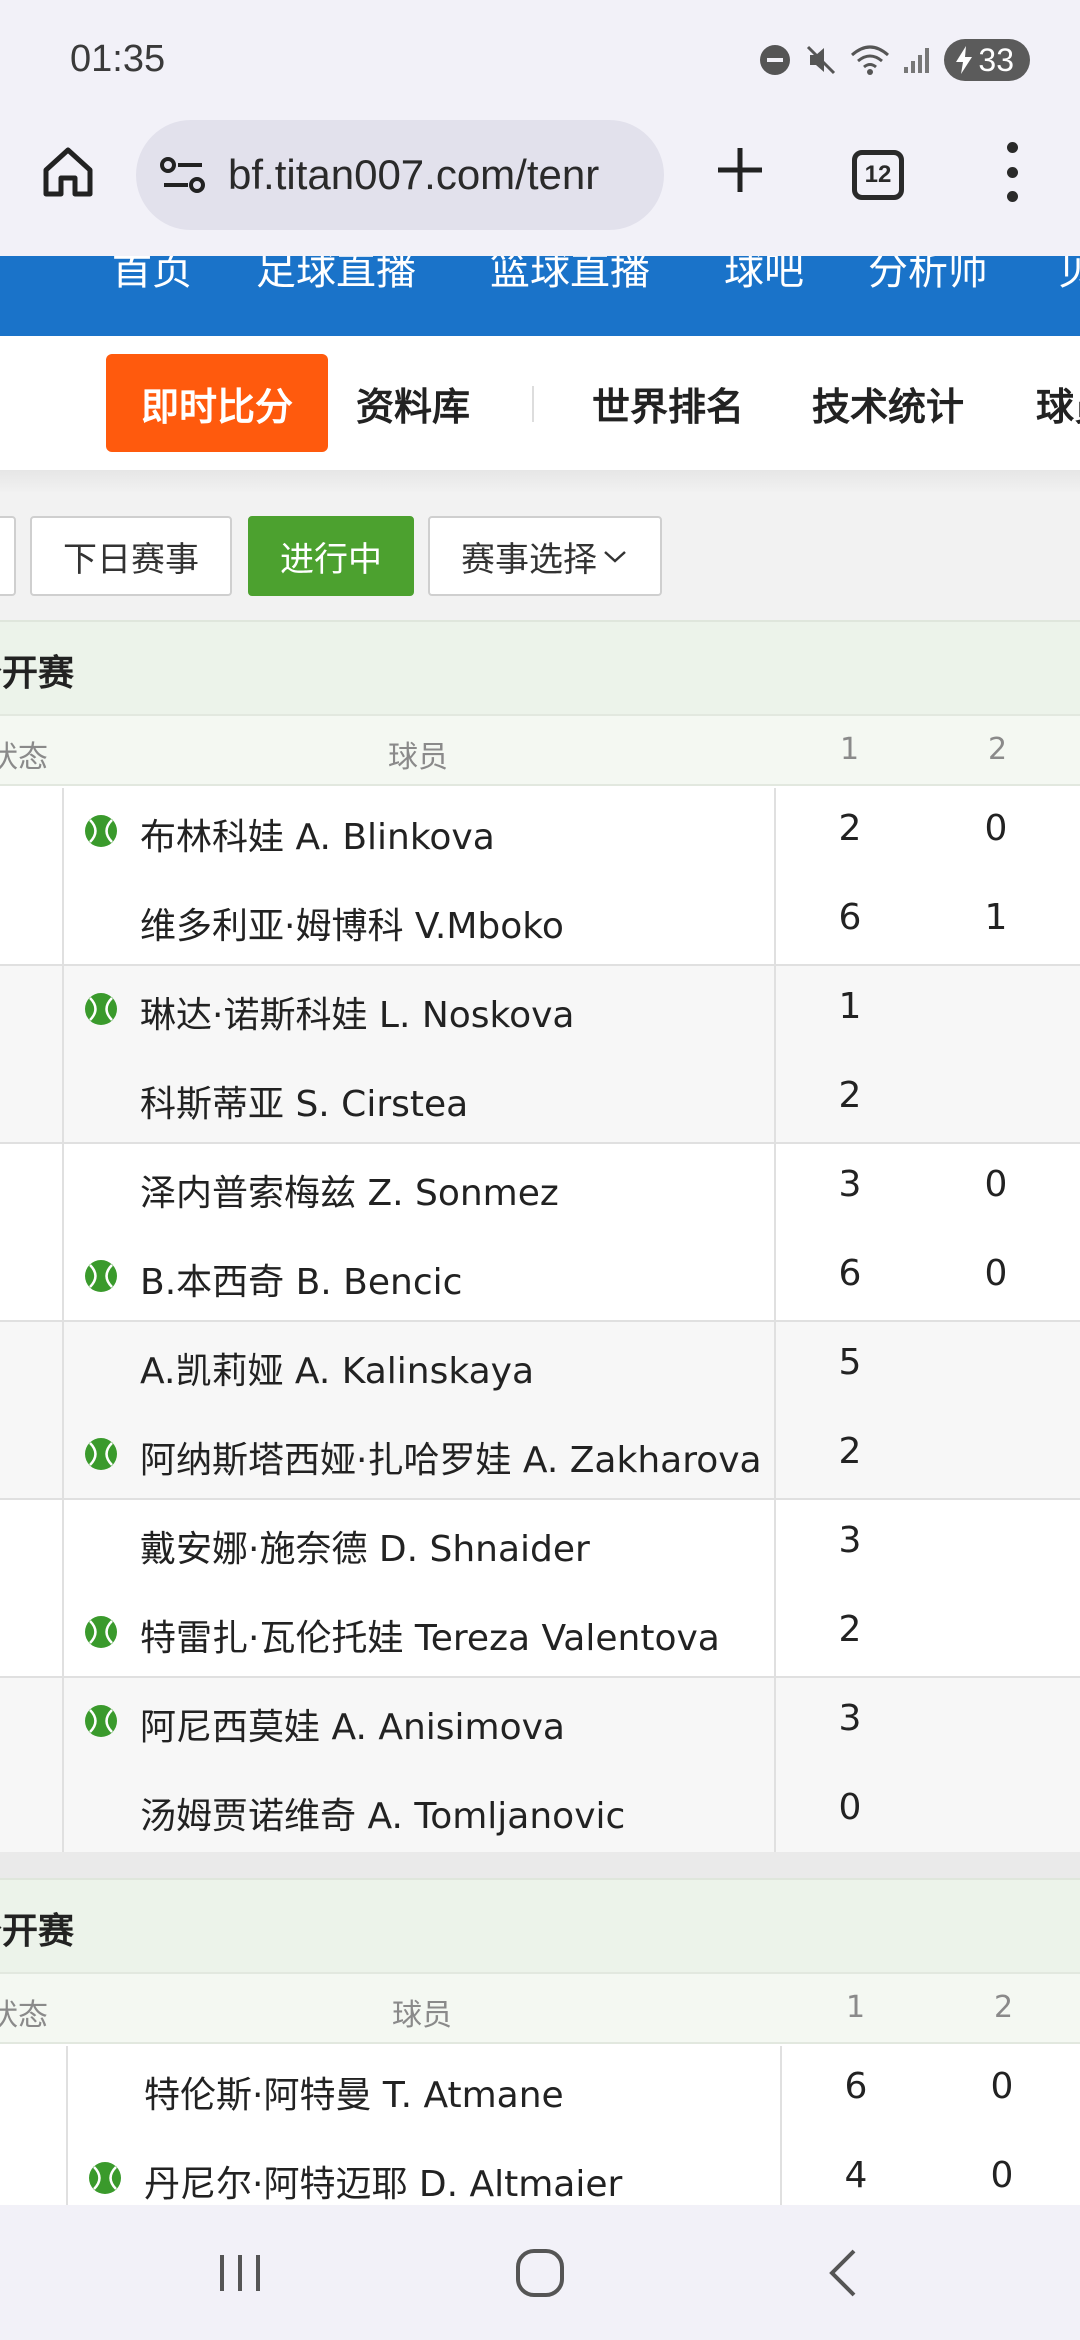 The image size is (1080, 2340). Describe the element at coordinates (301, 1282) in the screenshot. I see `player-name: B.本西奇 B. Bencic` at that location.